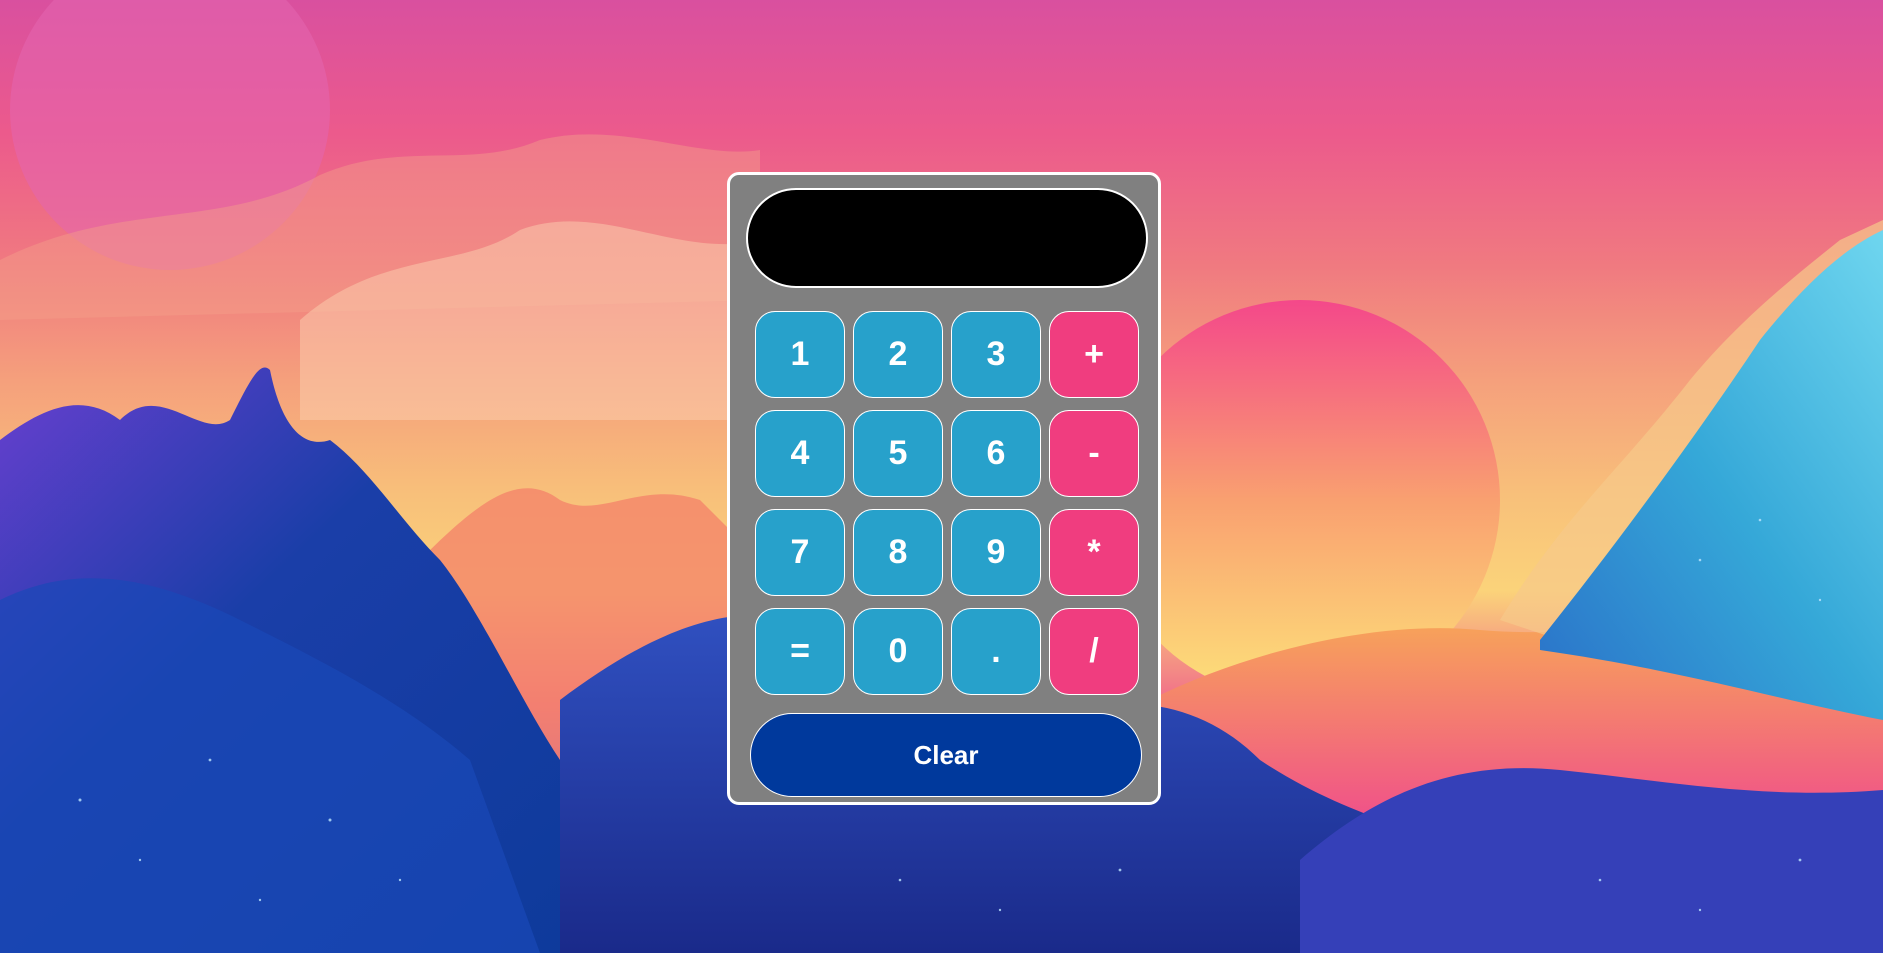 This screenshot has width=1883, height=953. What do you see at coordinates (1094, 453) in the screenshot?
I see `key-minus: -` at bounding box center [1094, 453].